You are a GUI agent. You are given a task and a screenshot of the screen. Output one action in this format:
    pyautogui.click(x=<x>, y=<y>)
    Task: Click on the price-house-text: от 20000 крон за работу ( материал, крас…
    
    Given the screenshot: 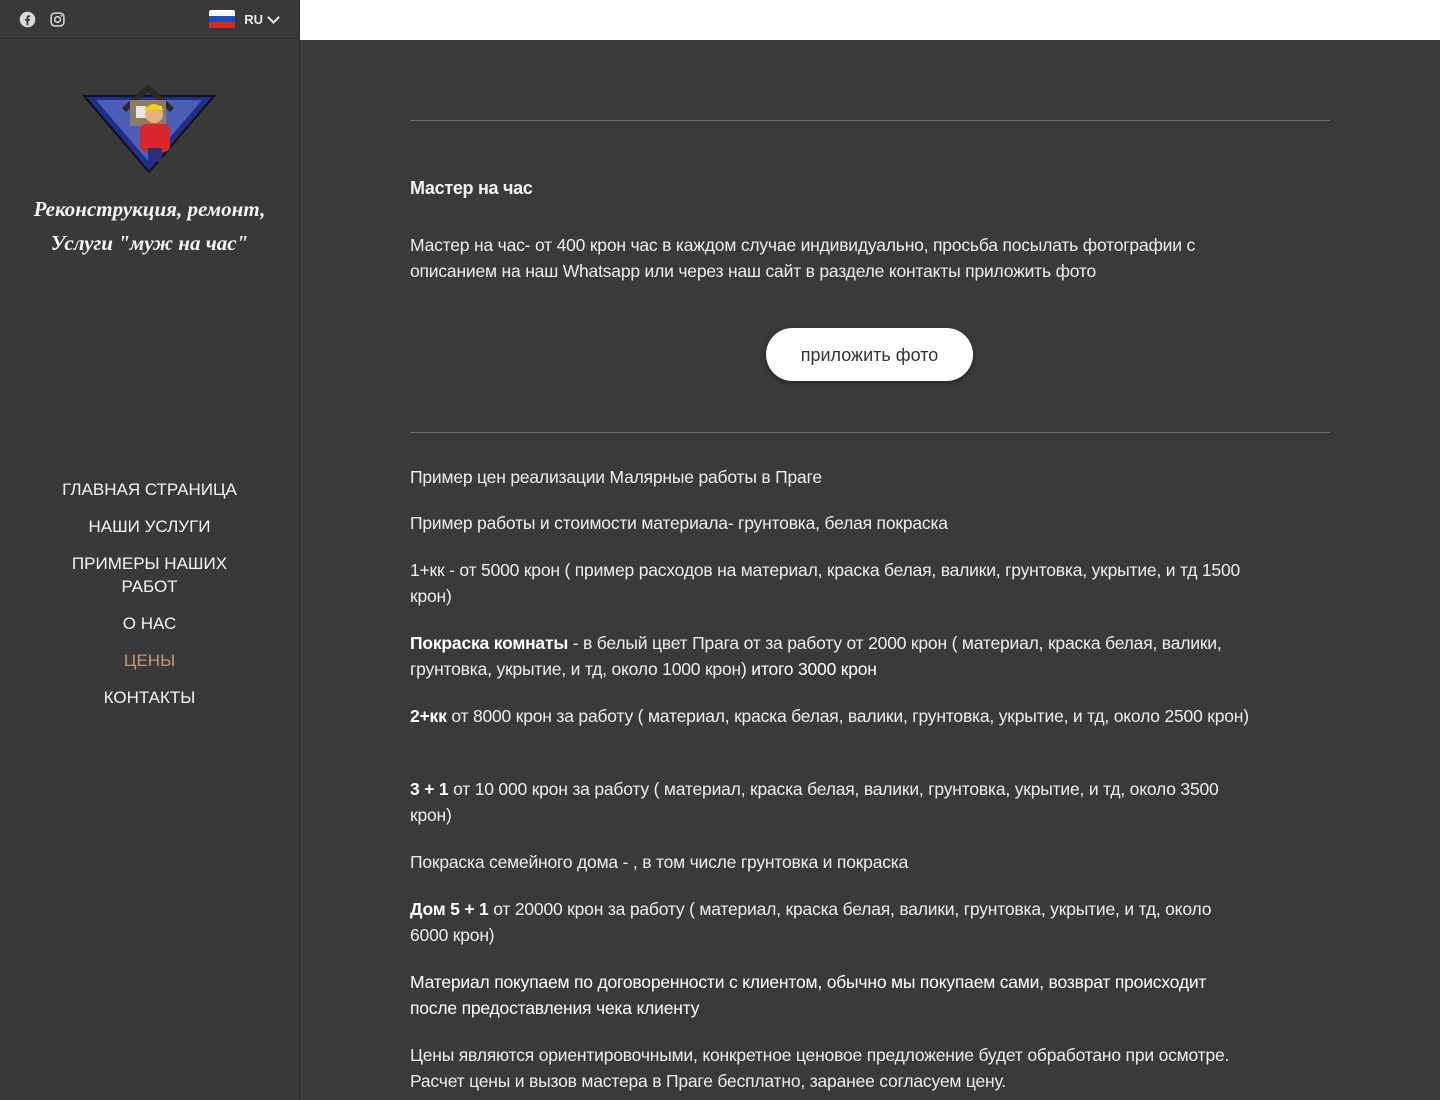 What is the action you would take?
    pyautogui.click(x=811, y=922)
    